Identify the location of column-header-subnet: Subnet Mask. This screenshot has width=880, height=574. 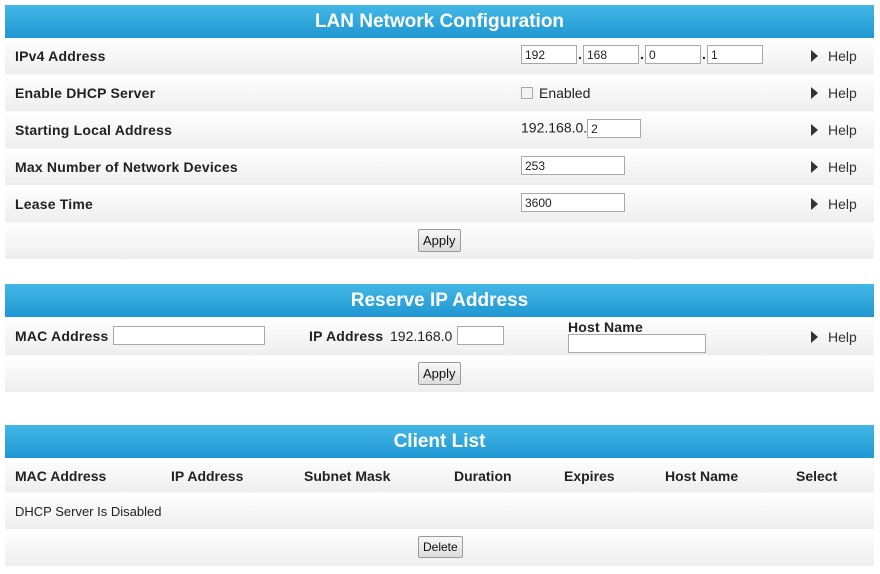
(347, 476).